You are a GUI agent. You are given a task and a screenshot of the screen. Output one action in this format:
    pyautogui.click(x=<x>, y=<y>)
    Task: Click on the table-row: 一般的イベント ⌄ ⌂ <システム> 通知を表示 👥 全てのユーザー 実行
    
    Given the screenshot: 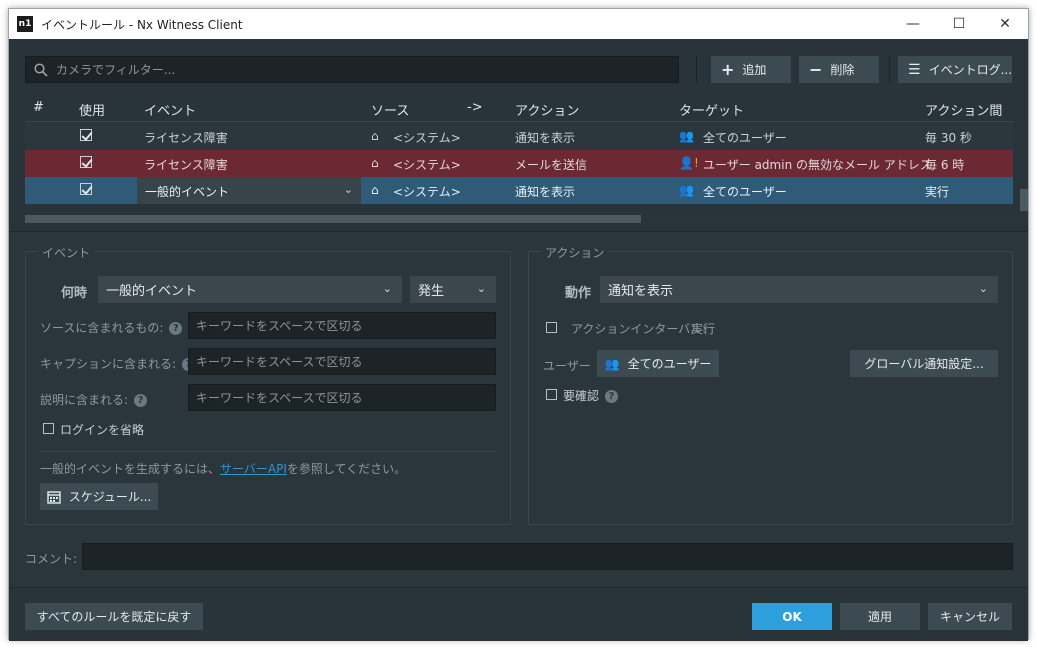 What is the action you would take?
    pyautogui.click(x=519, y=190)
    